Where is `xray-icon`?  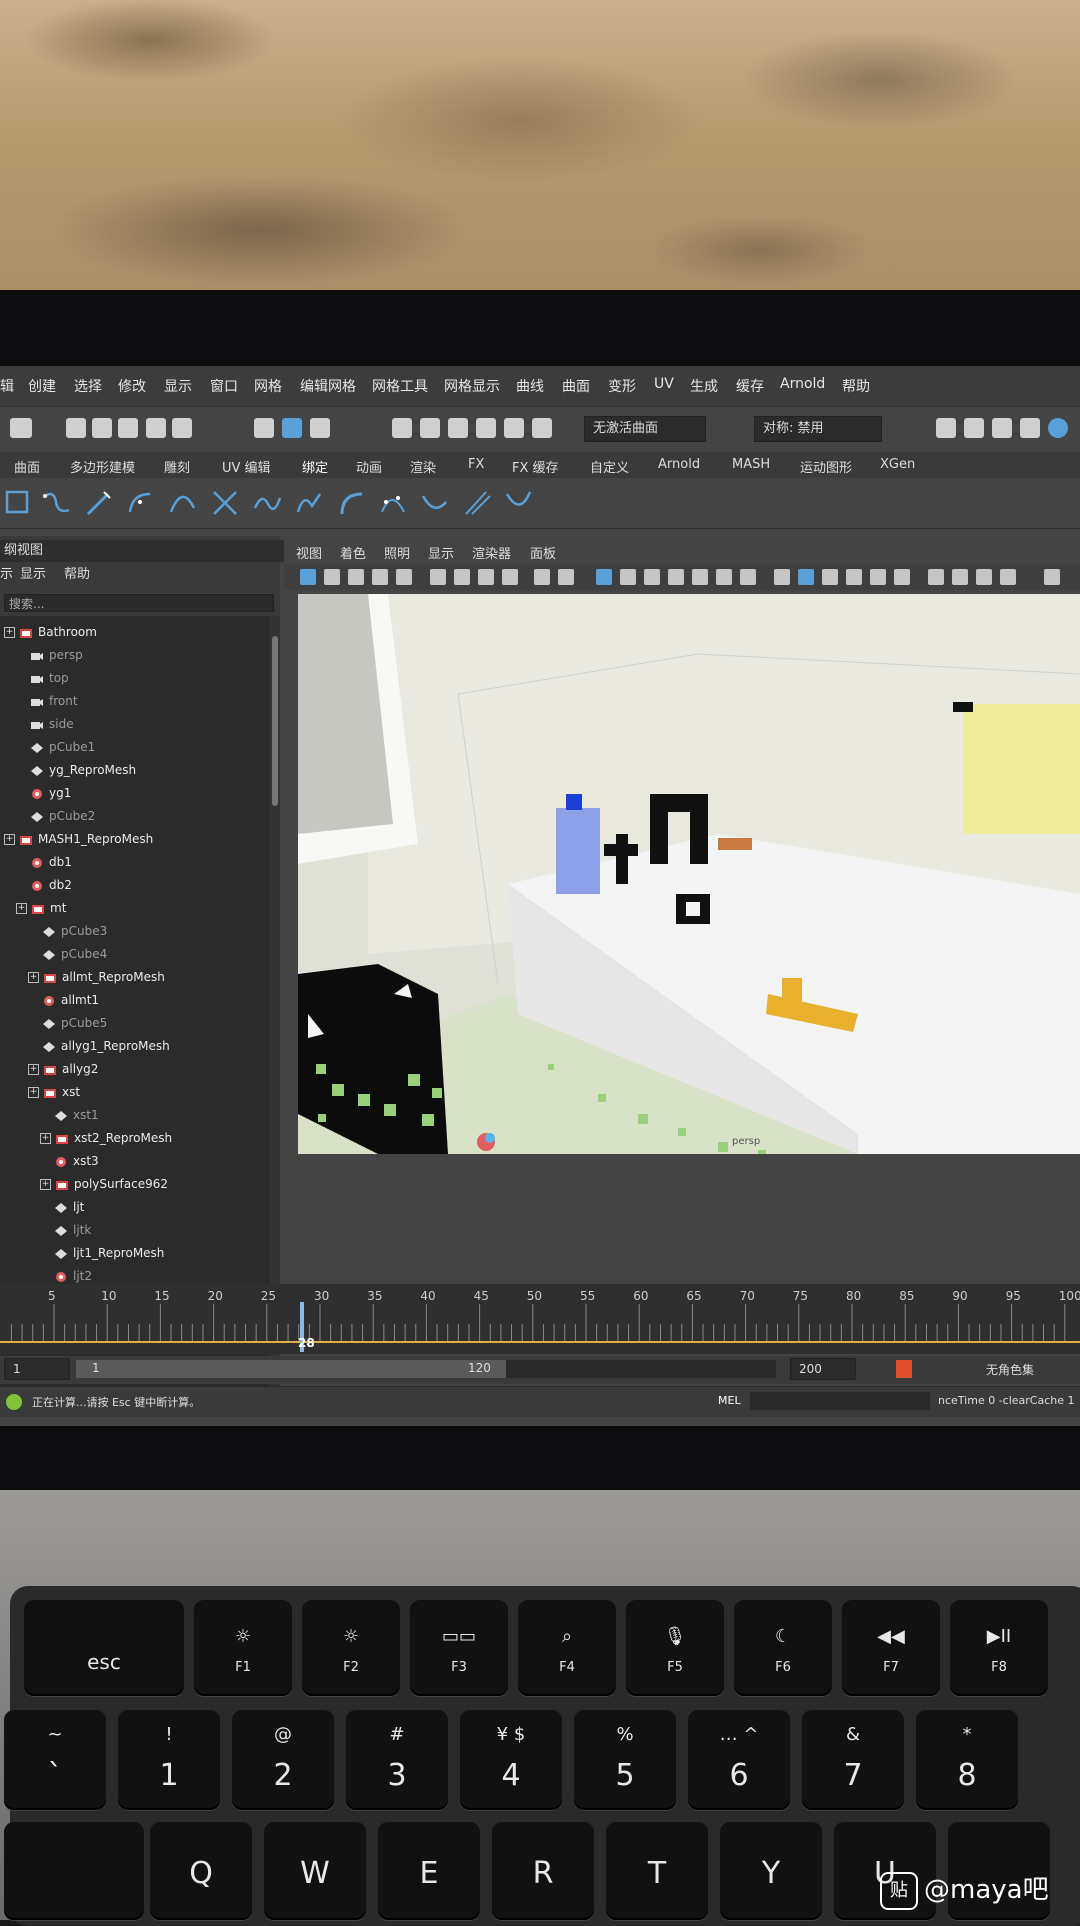
xray-icon is located at coordinates (566, 577).